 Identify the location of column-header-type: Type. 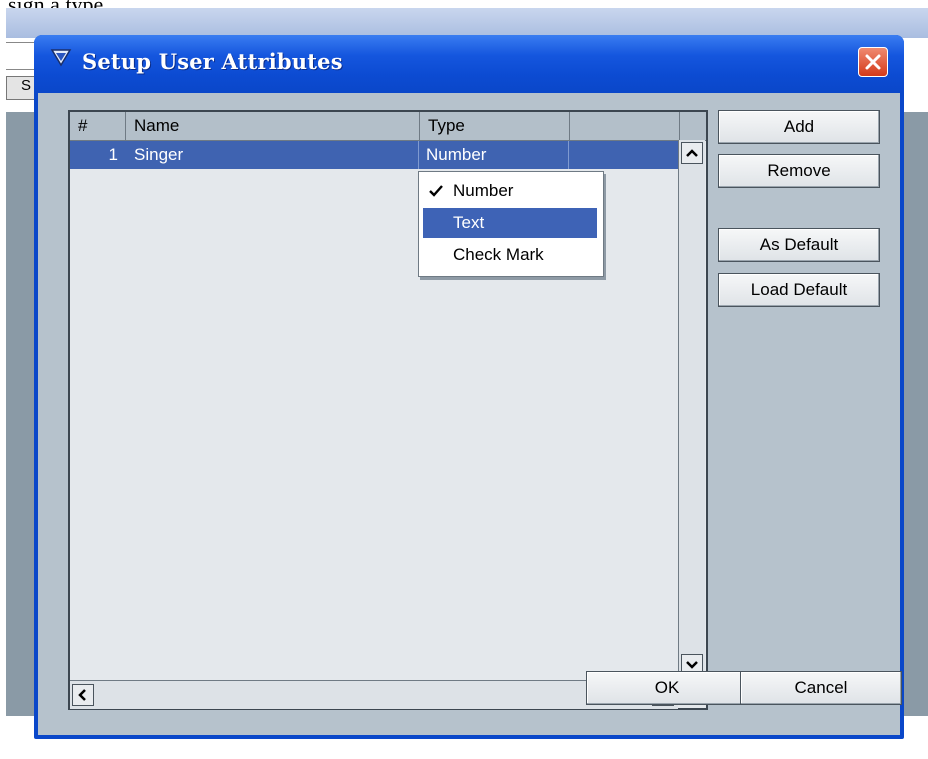
(495, 126).